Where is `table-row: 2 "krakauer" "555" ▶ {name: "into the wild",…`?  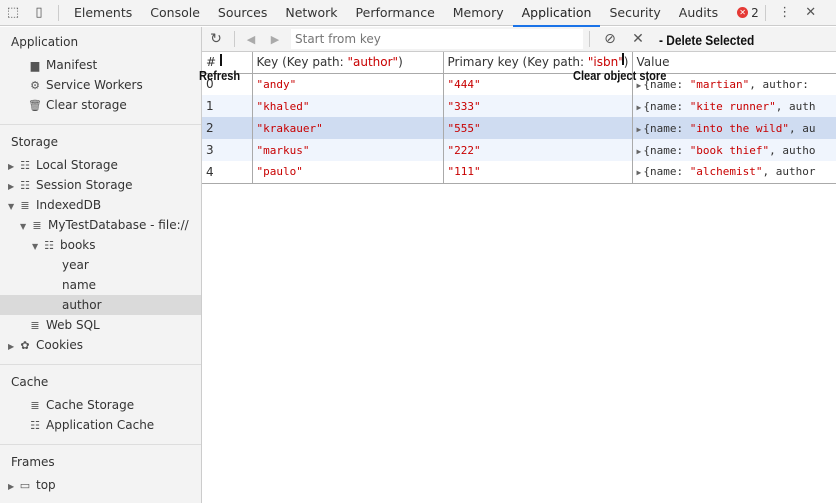 table-row: 2 "krakauer" "555" ▶ {name: "into the wild",… is located at coordinates (519, 128).